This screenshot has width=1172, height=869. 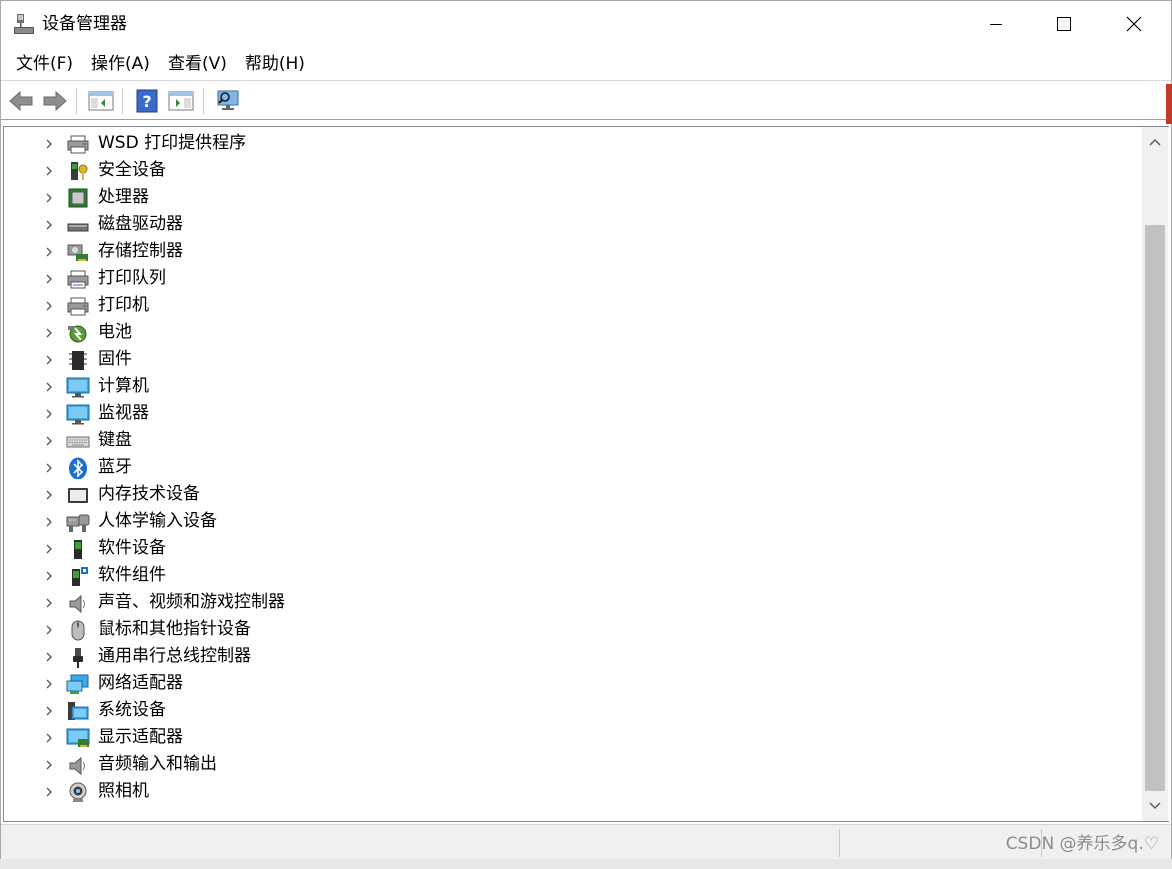 What do you see at coordinates (573, 575) in the screenshot?
I see `tree-item: 软件组件` at bounding box center [573, 575].